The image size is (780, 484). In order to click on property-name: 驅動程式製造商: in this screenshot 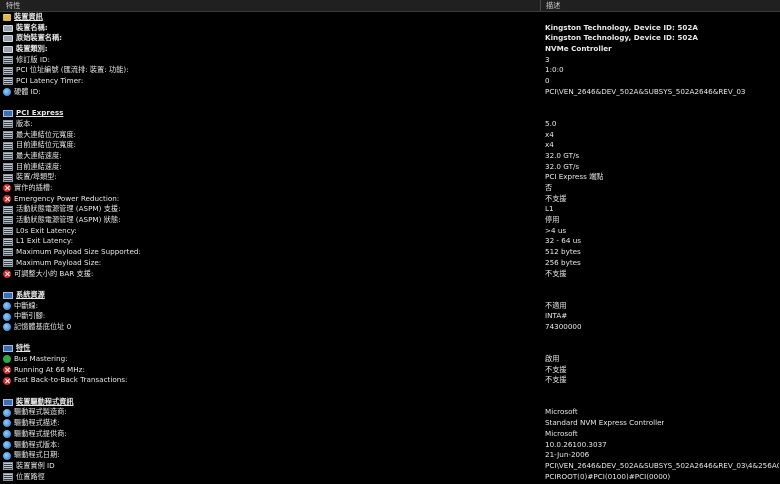, I will do `click(40, 412)`.